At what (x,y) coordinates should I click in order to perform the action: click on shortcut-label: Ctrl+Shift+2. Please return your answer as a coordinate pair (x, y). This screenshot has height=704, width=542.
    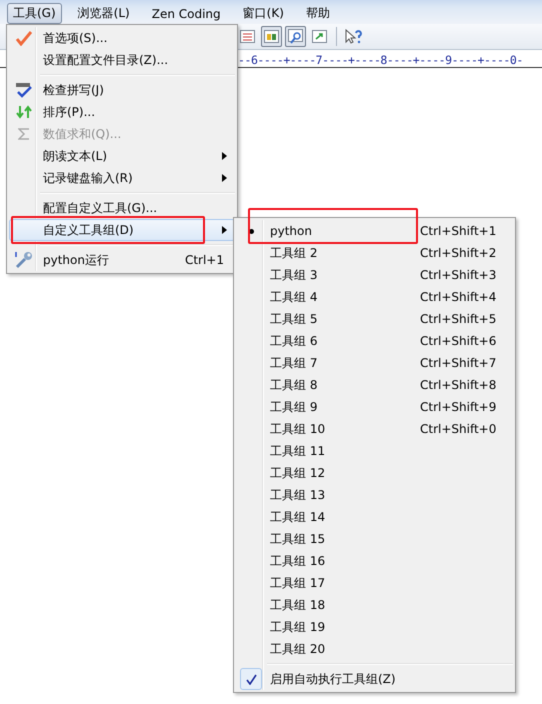
    Looking at the image, I should click on (459, 253).